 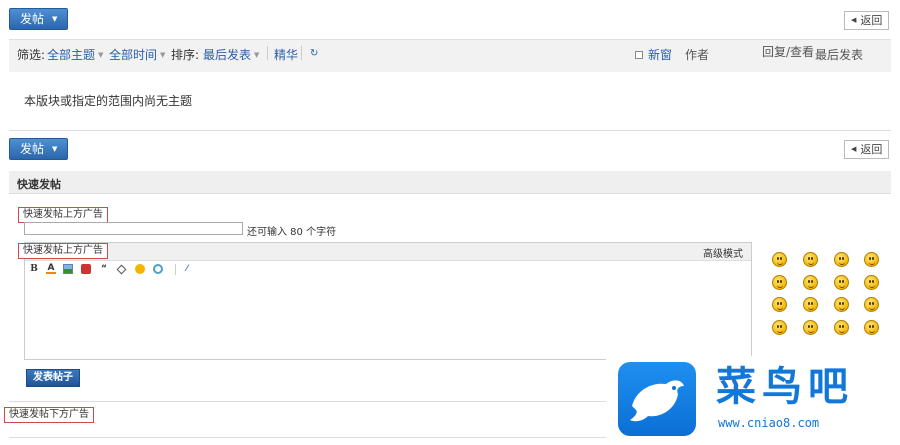 I want to click on refresh-icon: ↻, so click(x=314, y=53).